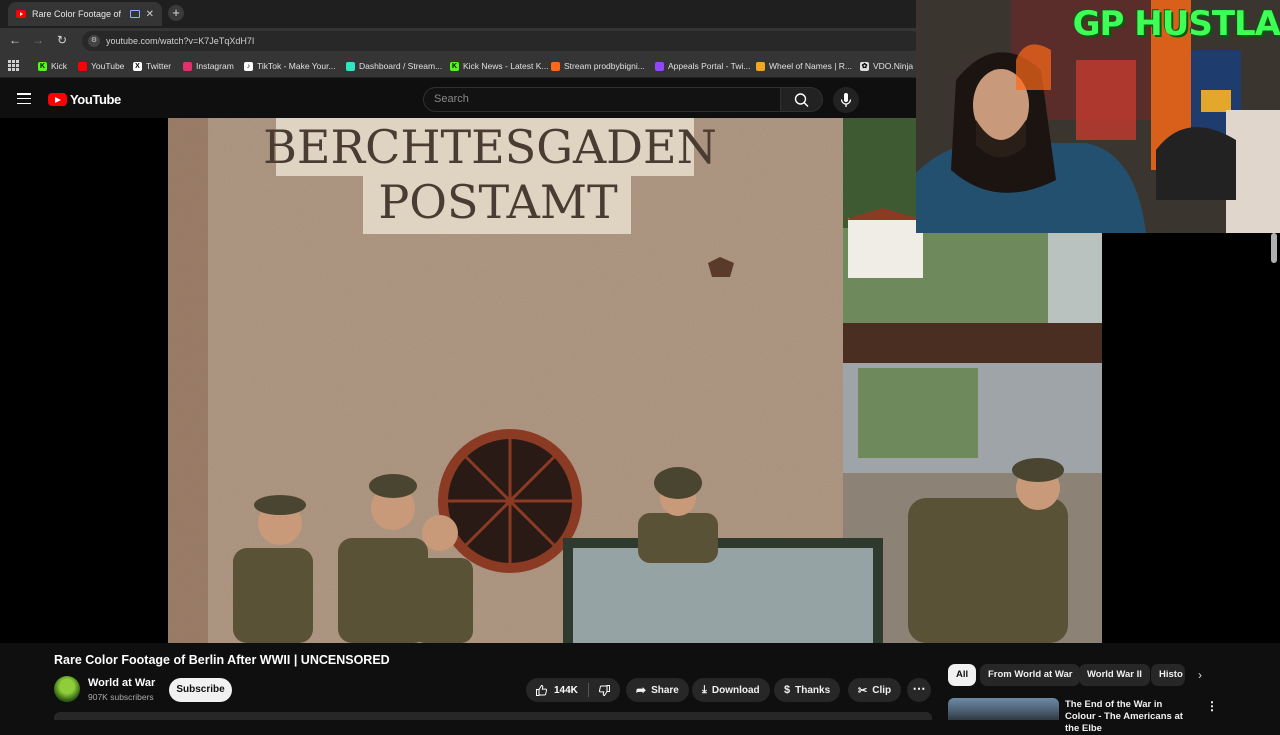 The width and height of the screenshot is (1280, 735). Describe the element at coordinates (498, 202) in the screenshot. I see `sign-line-2: POSTAMT` at that location.